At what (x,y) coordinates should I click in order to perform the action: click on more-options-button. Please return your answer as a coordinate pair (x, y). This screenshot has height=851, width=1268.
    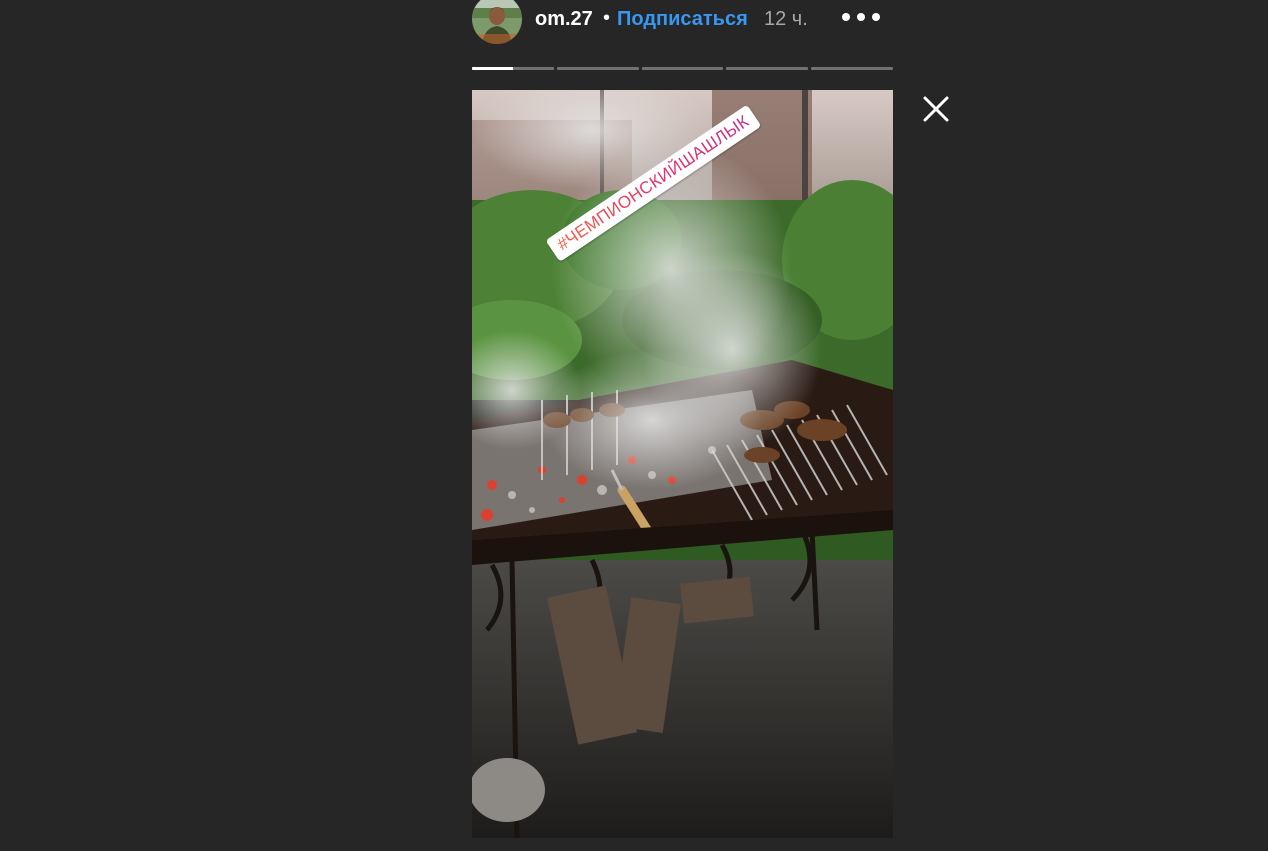
    Looking at the image, I should click on (861, 17).